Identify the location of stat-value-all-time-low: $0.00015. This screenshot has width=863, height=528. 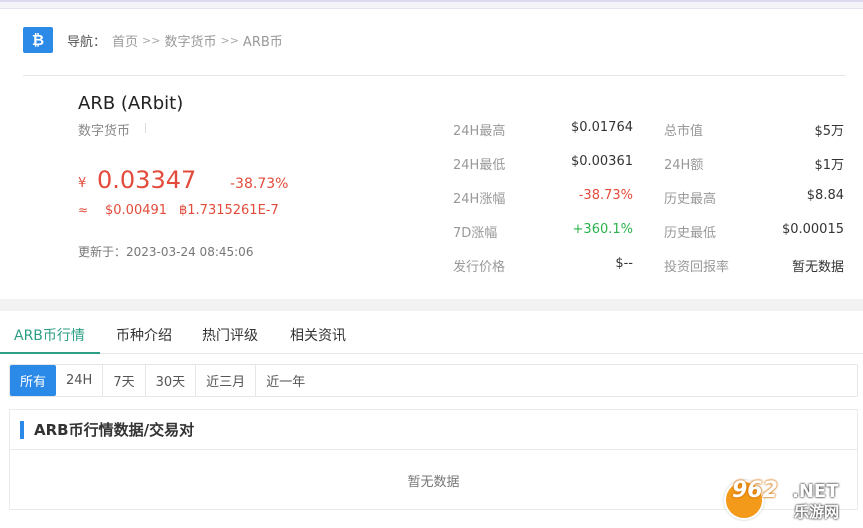
(812, 229).